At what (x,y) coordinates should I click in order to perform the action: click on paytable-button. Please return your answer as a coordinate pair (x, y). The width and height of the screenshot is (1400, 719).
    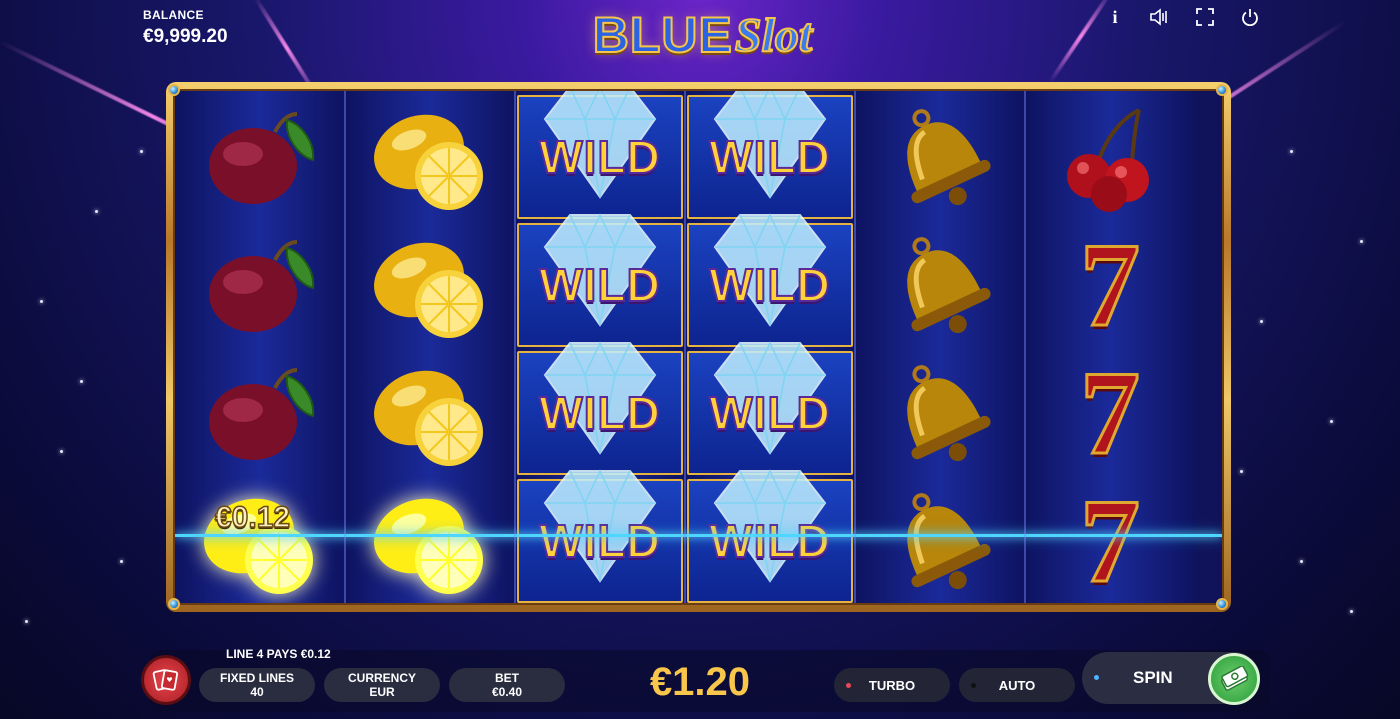
    Looking at the image, I should click on (166, 680).